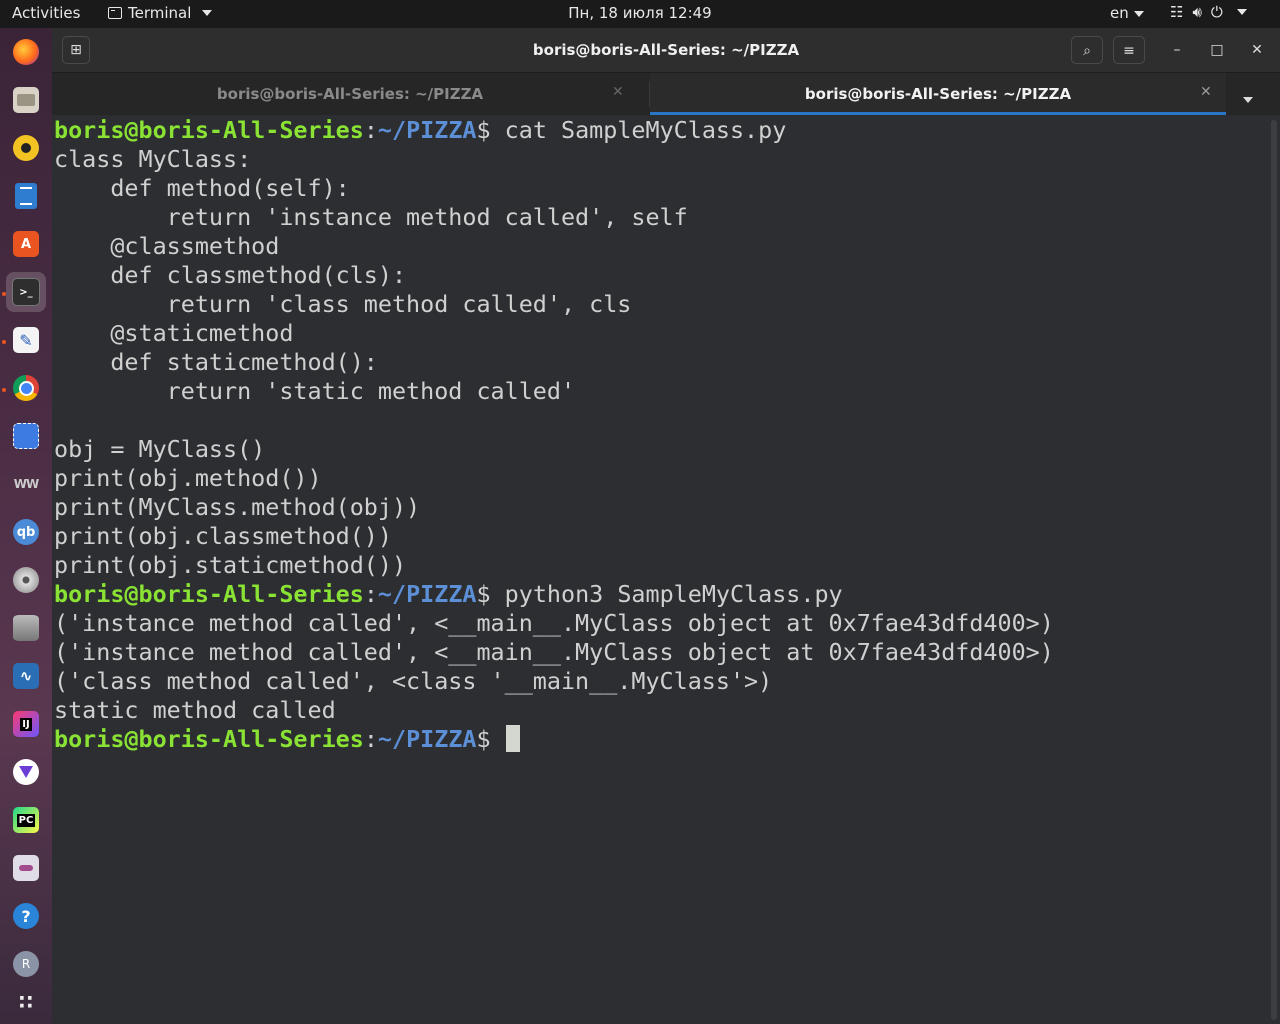 This screenshot has height=1024, width=1280. I want to click on dock-chrome, so click(26, 388).